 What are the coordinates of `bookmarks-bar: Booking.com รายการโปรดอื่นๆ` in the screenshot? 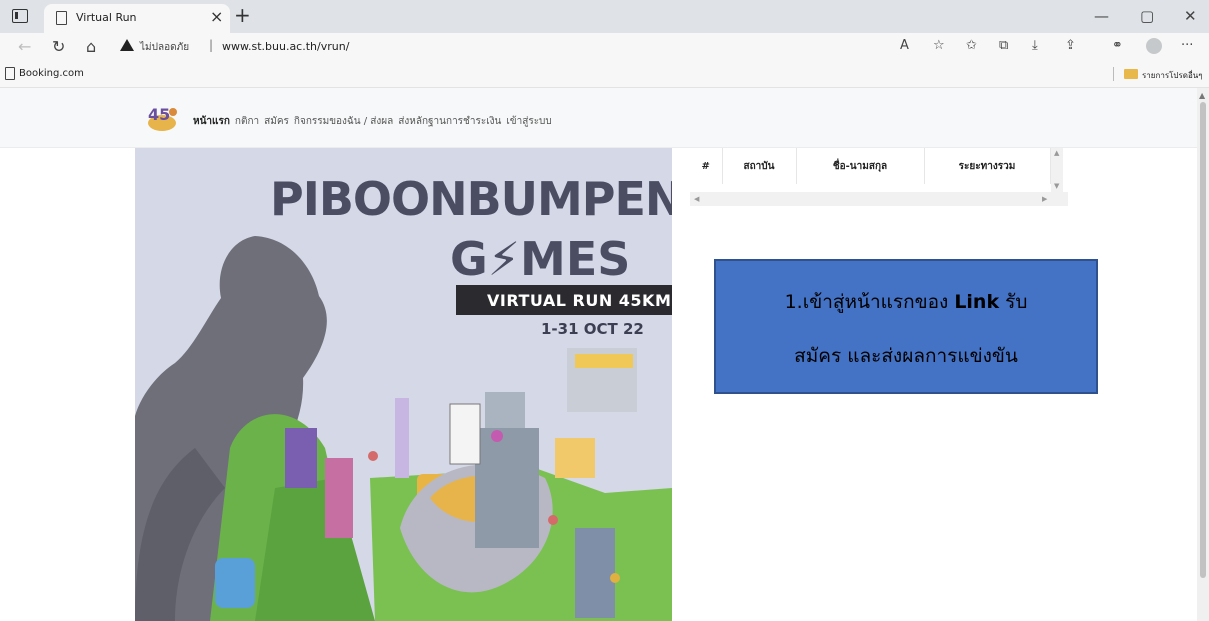 It's located at (604, 74).